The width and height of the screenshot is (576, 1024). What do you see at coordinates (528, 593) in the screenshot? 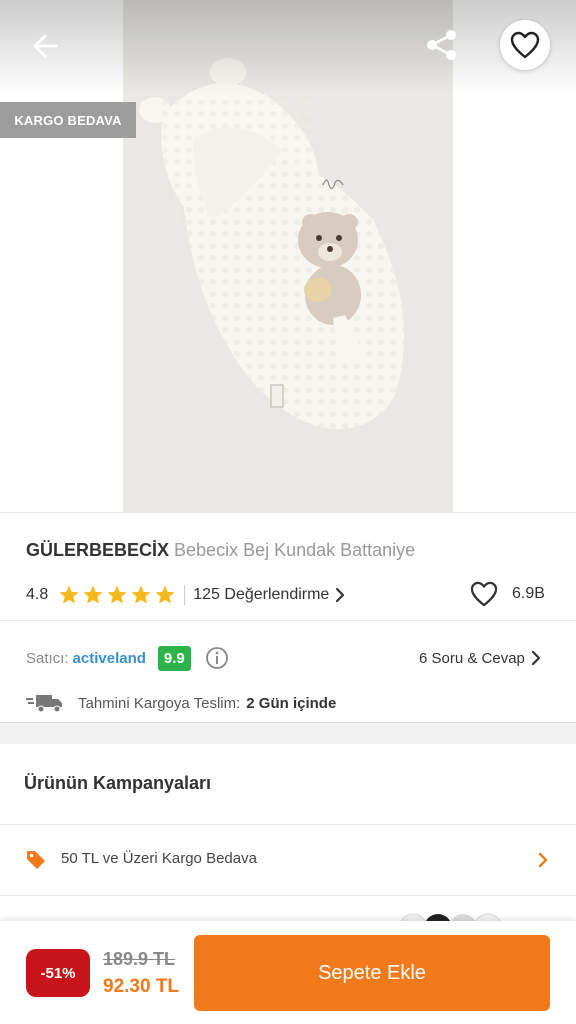
I see `likes-count: 6.9B` at bounding box center [528, 593].